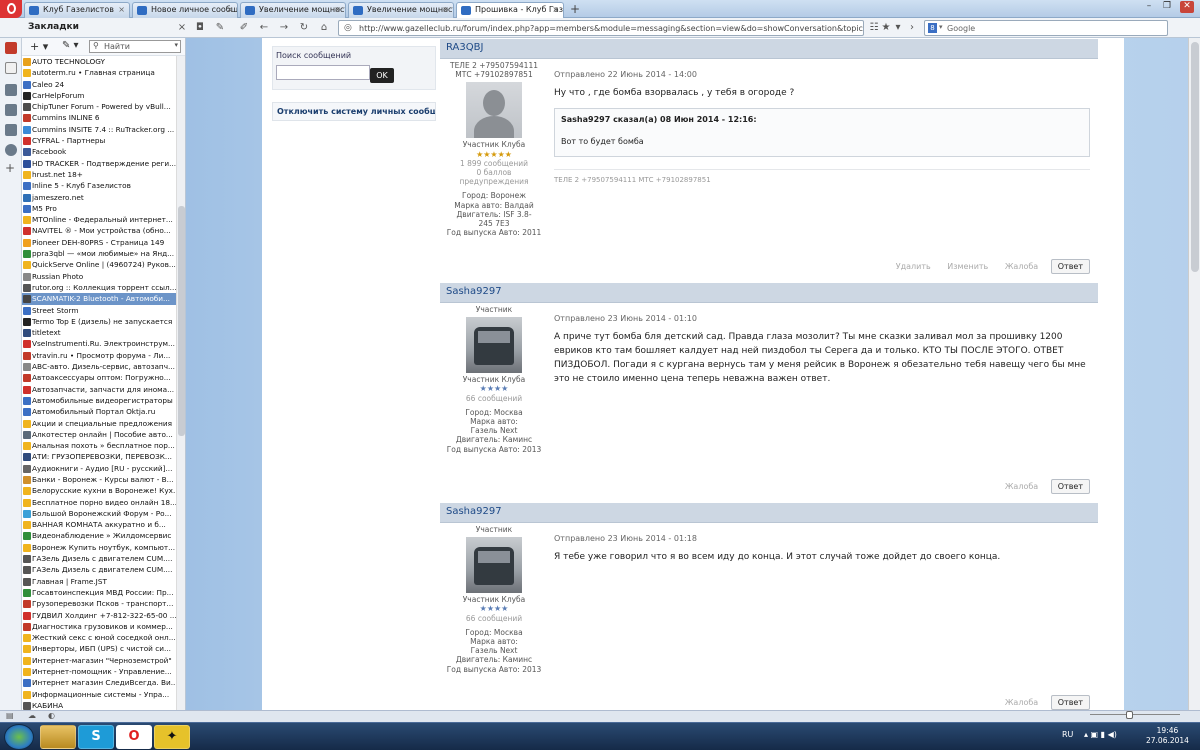 The width and height of the screenshot is (1200, 750). What do you see at coordinates (494, 110) in the screenshot?
I see `avatar` at bounding box center [494, 110].